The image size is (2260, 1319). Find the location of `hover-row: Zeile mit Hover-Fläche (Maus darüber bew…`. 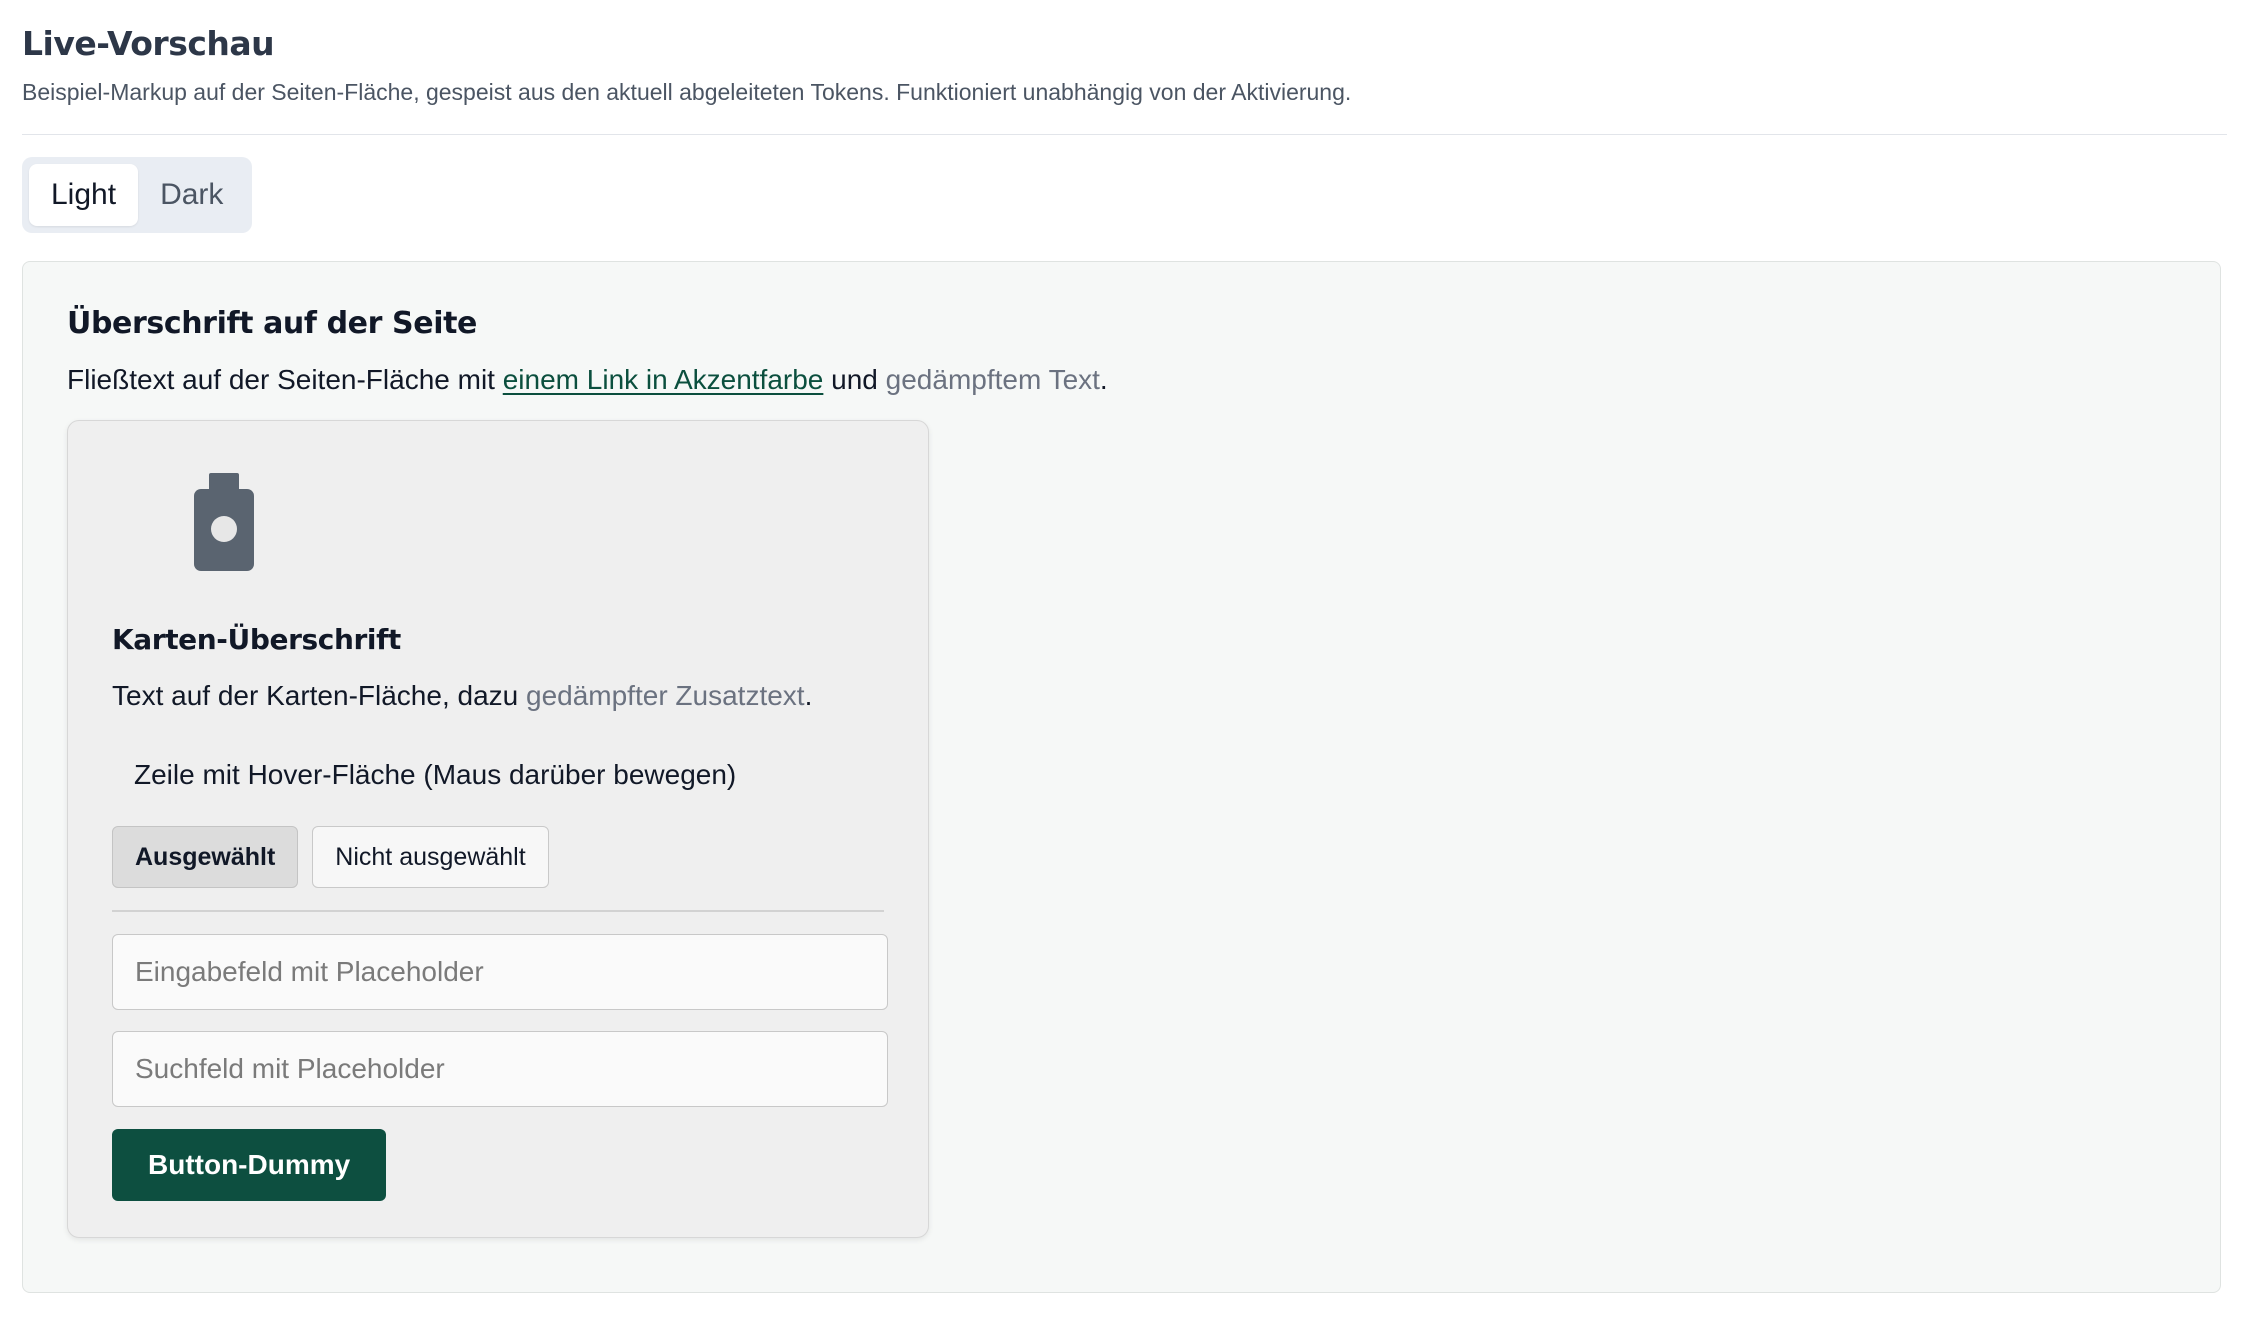

hover-row: Zeile mit Hover-Fläche (Maus darüber bew… is located at coordinates (498, 775).